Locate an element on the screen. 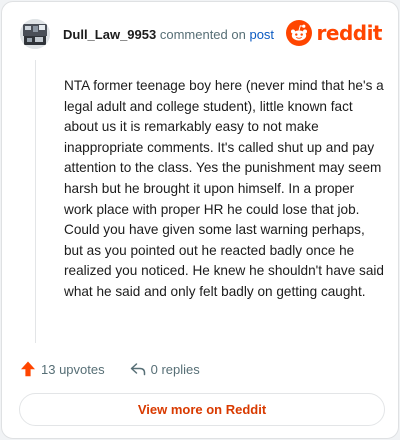 The width and height of the screenshot is (400, 440). replies-count: 0 replies is located at coordinates (175, 369).